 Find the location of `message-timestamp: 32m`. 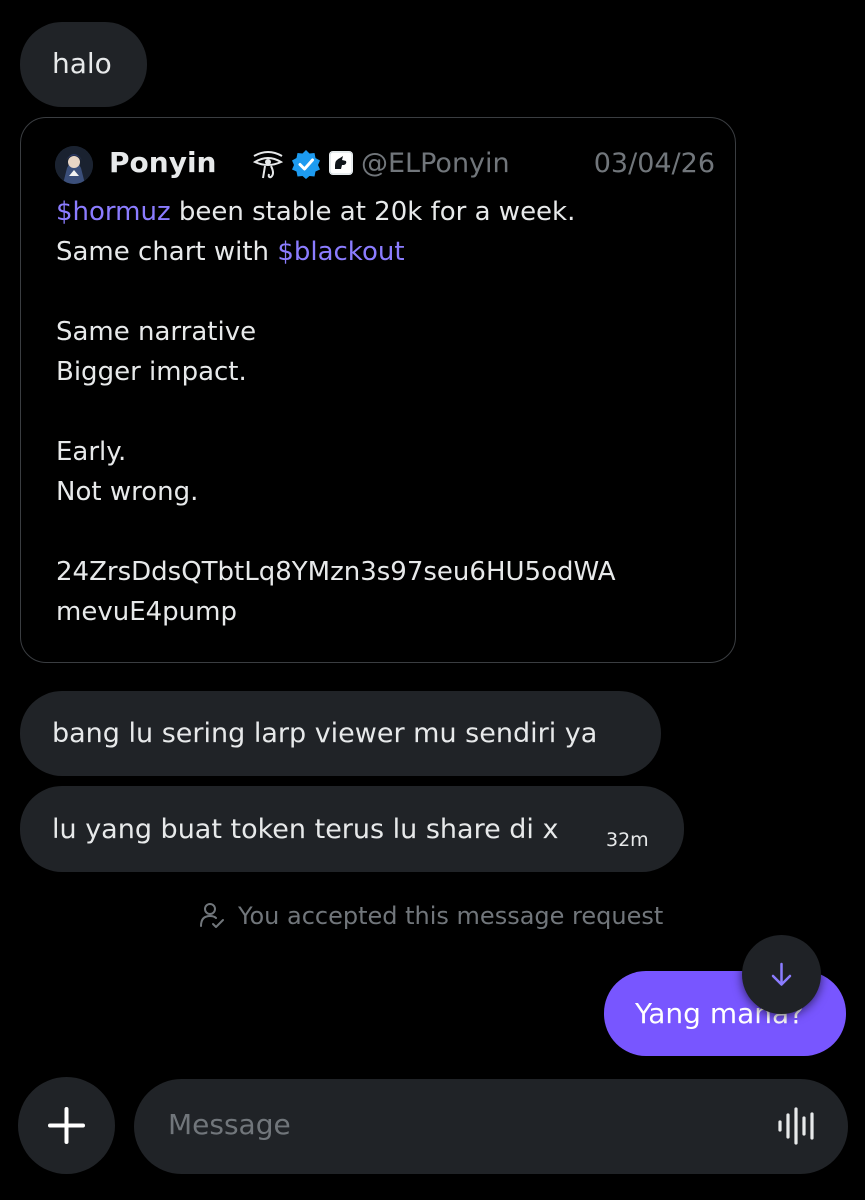

message-timestamp: 32m is located at coordinates (627, 840).